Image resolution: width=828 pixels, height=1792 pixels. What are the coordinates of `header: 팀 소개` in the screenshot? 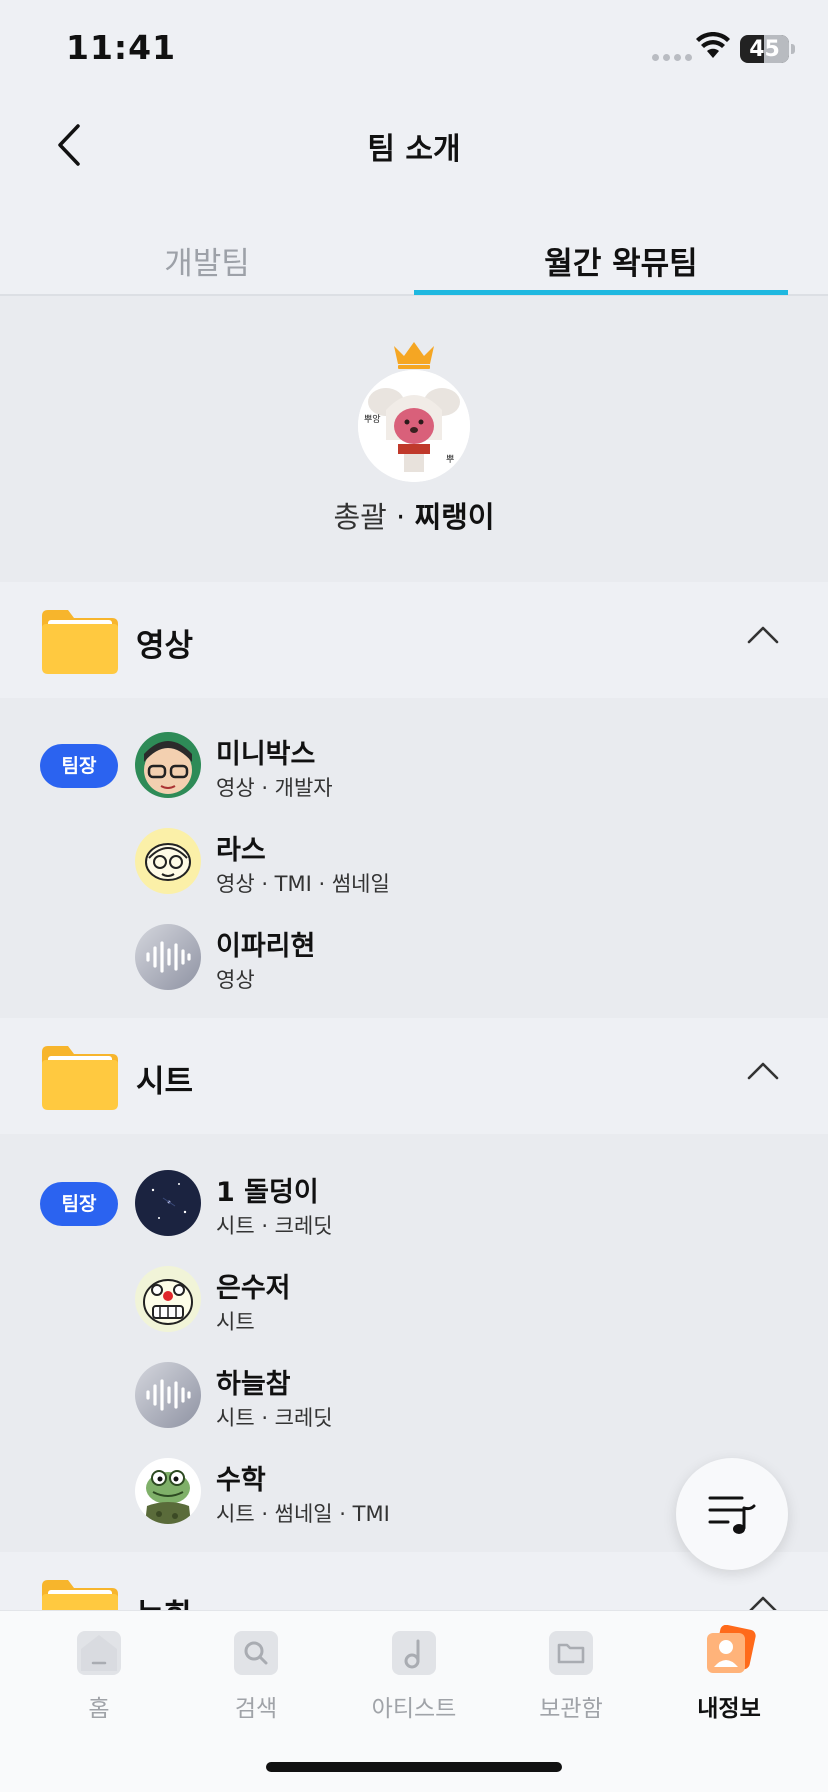 It's located at (414, 150).